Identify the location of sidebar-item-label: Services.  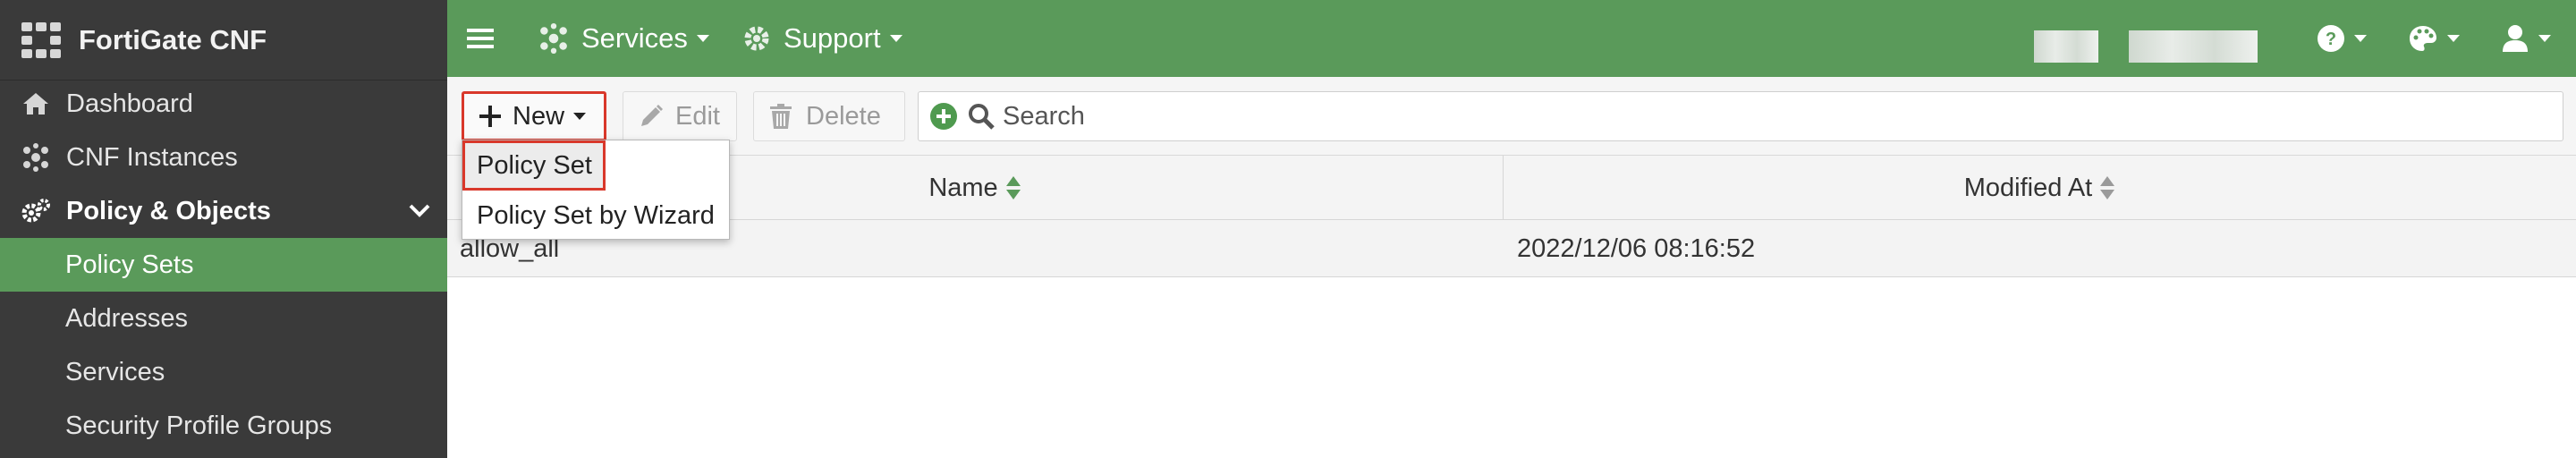
(115, 371).